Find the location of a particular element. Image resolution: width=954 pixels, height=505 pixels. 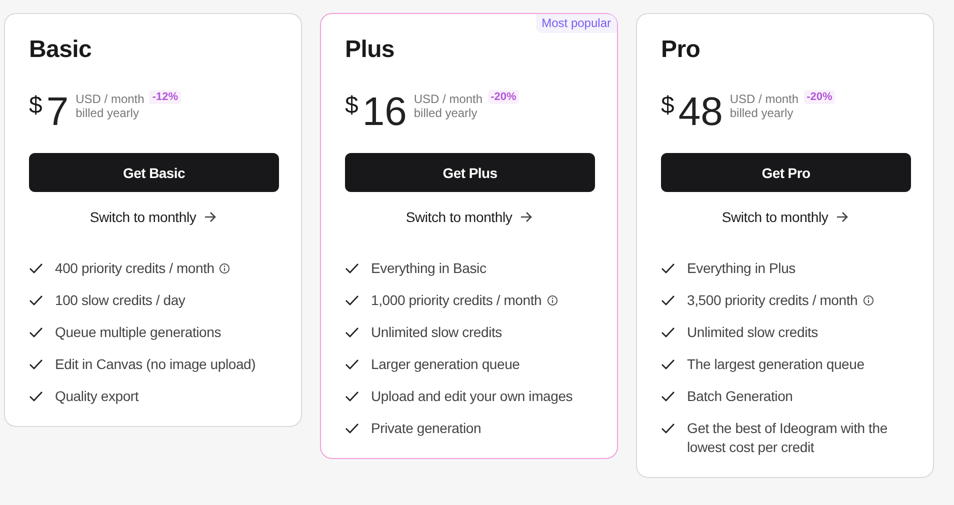

feature-text: Get the best of Ideogram with the lowest cost per credit is located at coordinates (787, 438).